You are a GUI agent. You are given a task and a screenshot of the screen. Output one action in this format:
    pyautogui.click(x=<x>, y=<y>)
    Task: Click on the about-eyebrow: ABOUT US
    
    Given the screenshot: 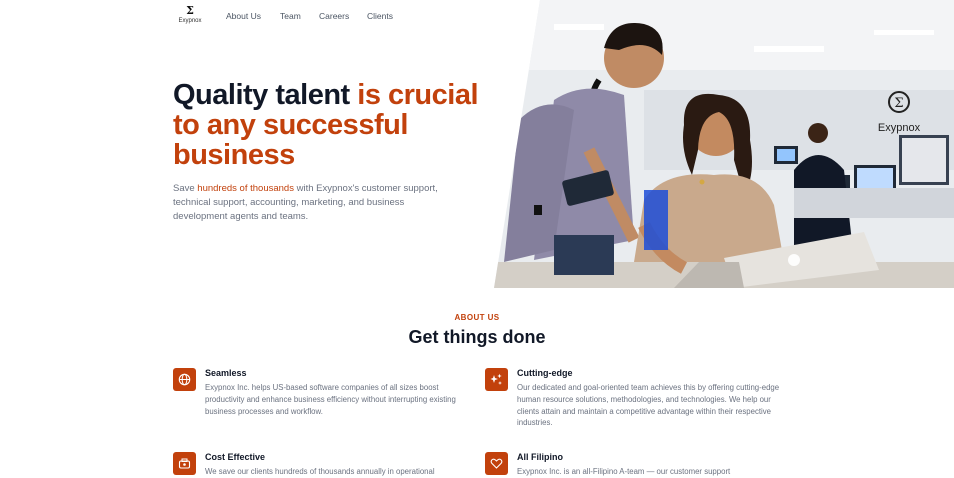 What is the action you would take?
    pyautogui.click(x=477, y=317)
    